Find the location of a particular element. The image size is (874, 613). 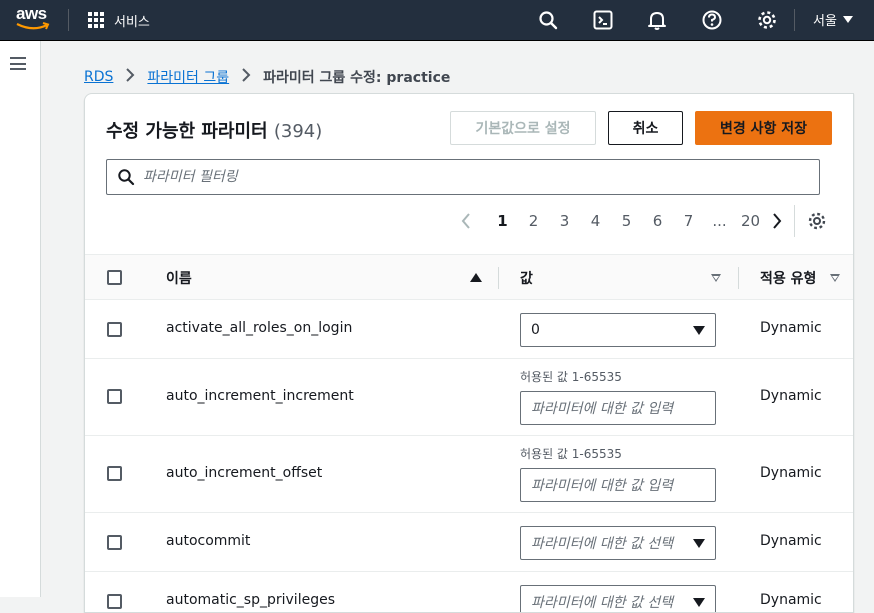

value-select-text: 0 is located at coordinates (535, 330).